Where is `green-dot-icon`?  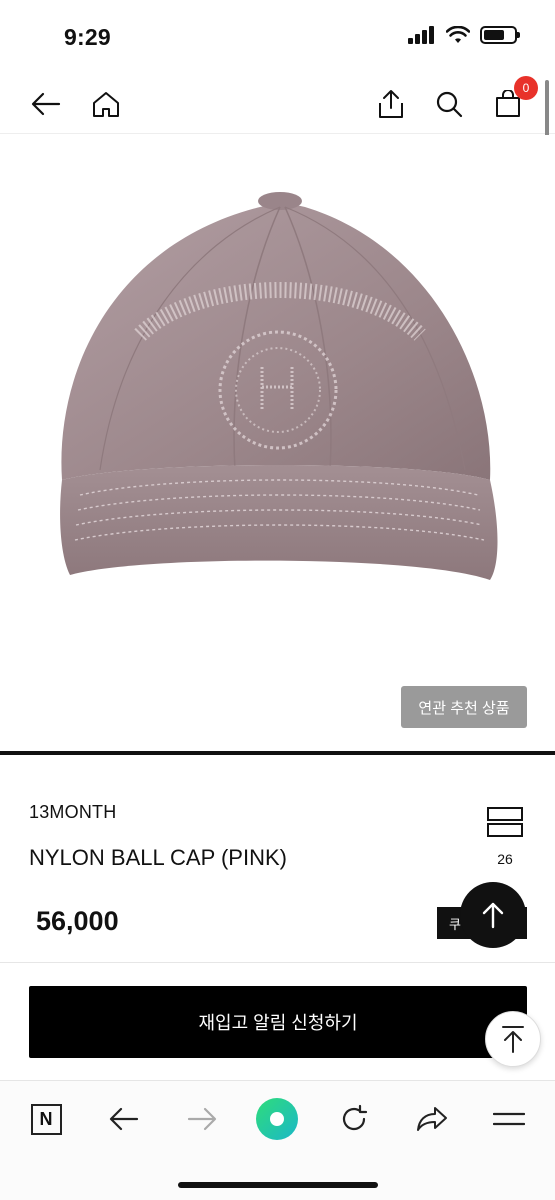 green-dot-icon is located at coordinates (277, 1119).